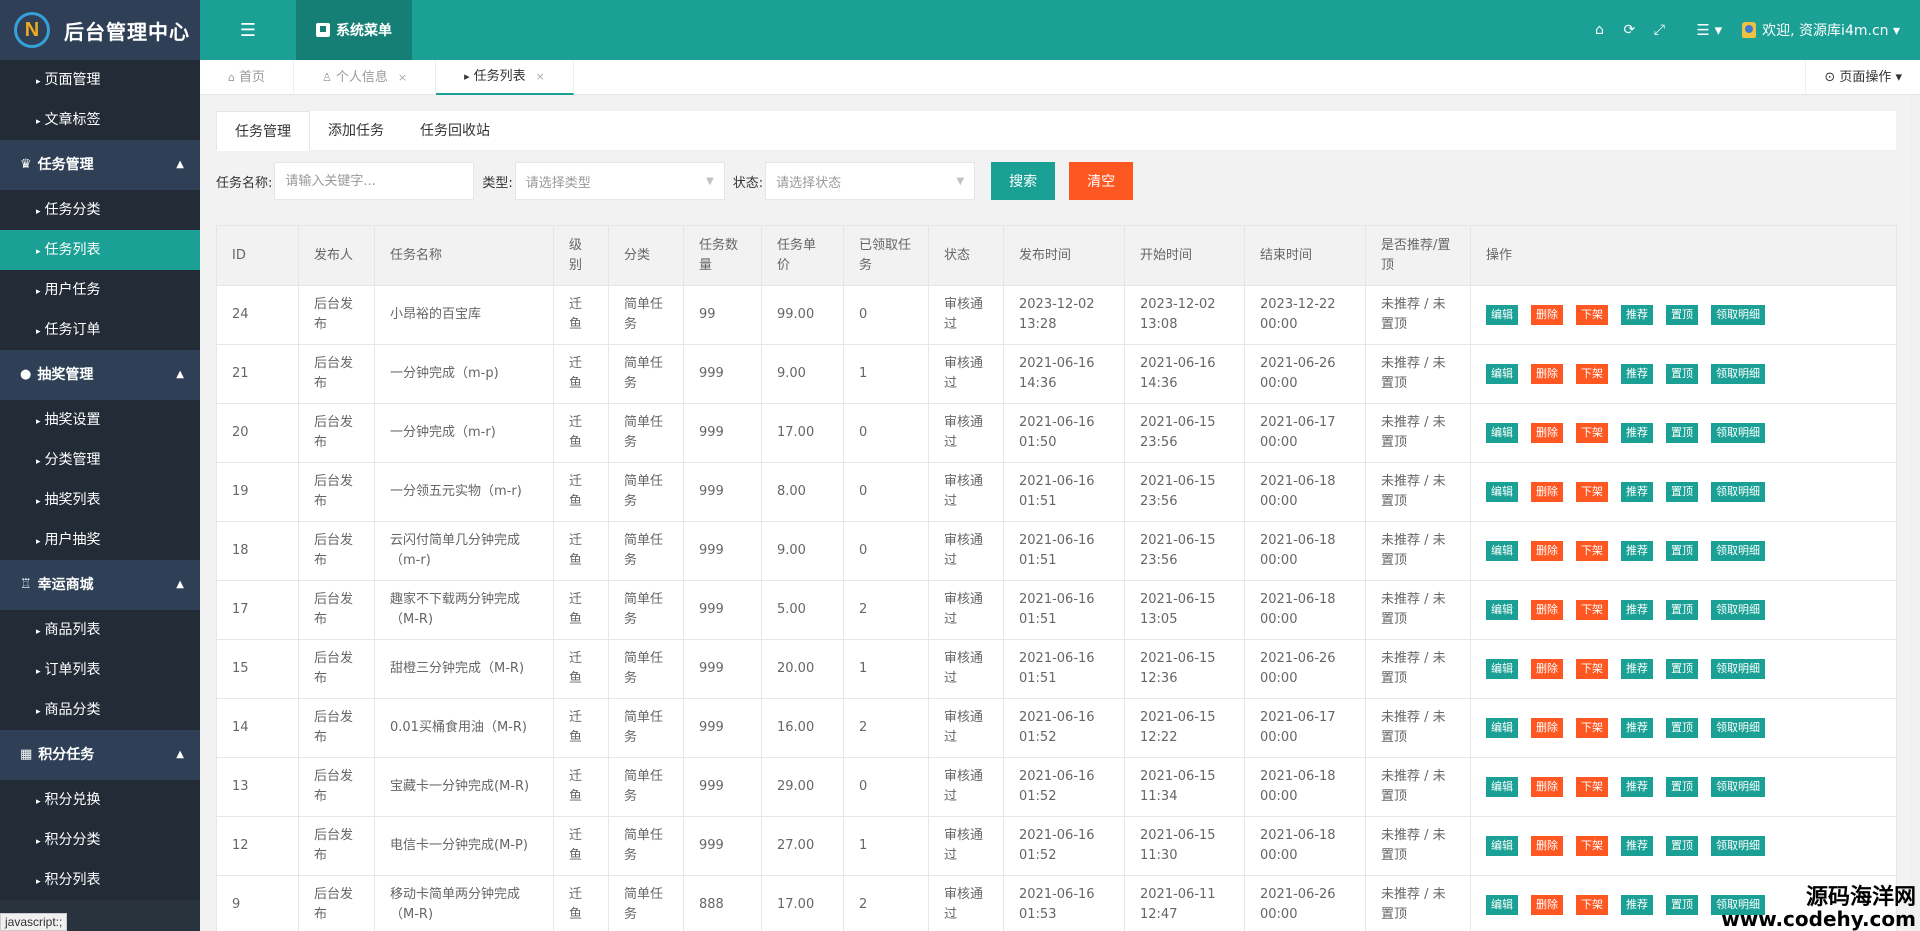 The height and width of the screenshot is (931, 1920). I want to click on home-icon: ⌂, so click(1599, 30).